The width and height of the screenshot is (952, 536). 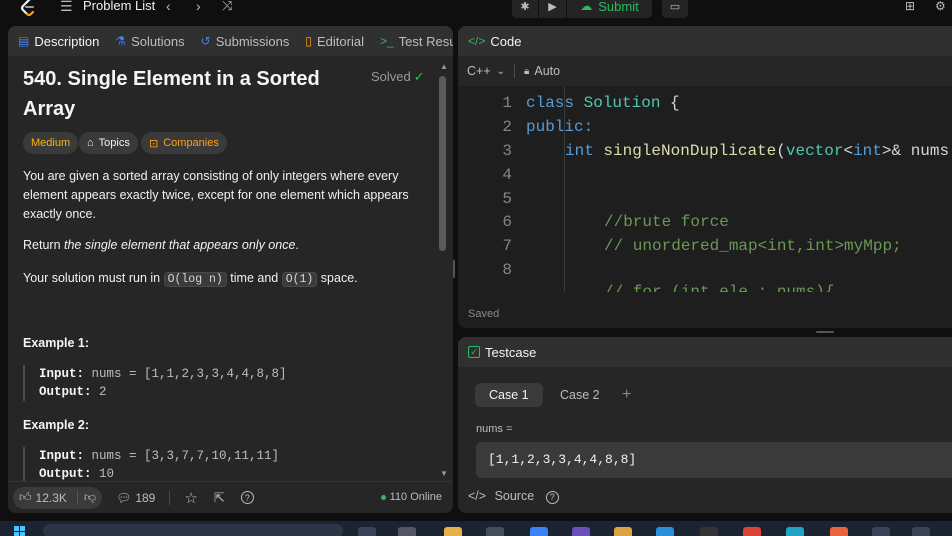 What do you see at coordinates (367, 531) in the screenshot?
I see `task-view-icon` at bounding box center [367, 531].